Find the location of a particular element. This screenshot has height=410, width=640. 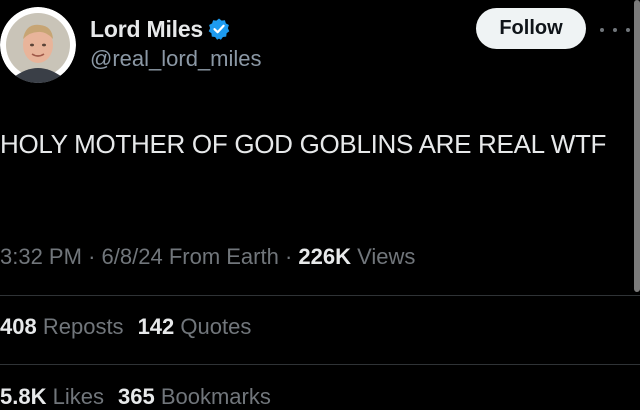

author-handle: @real_lord_miles is located at coordinates (176, 59).